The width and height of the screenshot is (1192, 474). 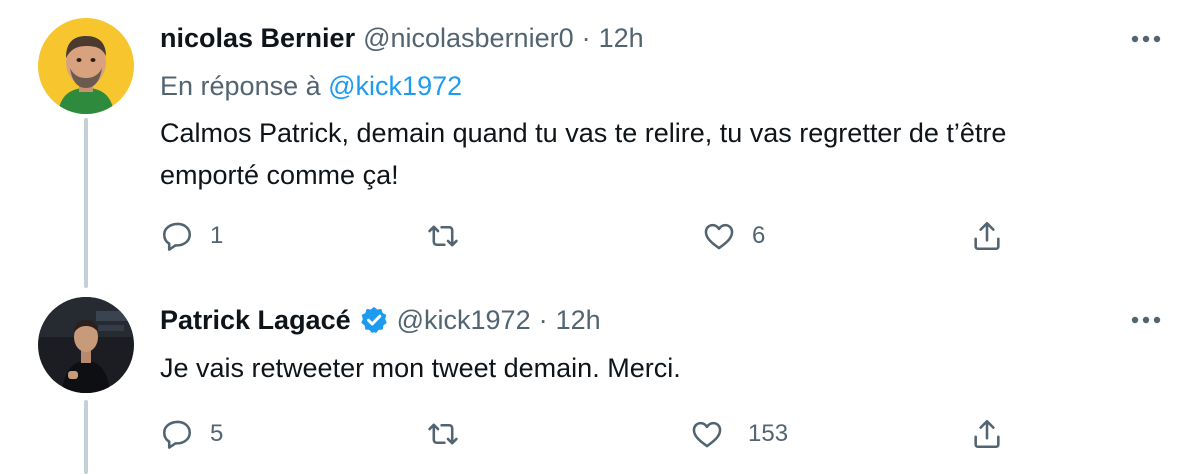 I want to click on like-count: 153, so click(x=768, y=433).